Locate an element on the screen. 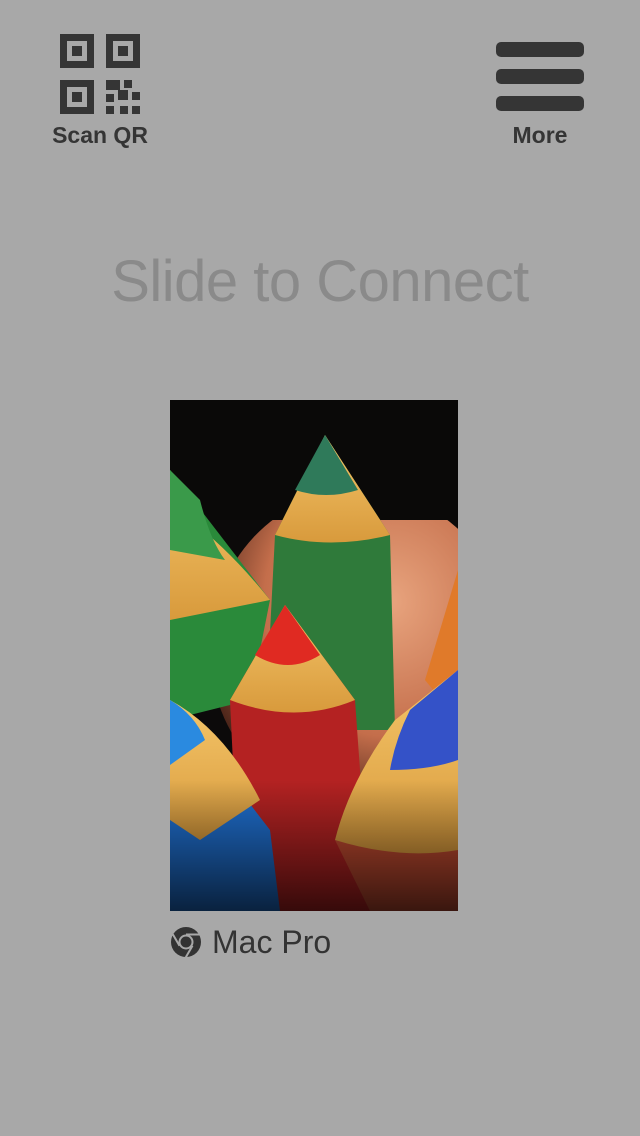 The height and width of the screenshot is (1136, 640). scan-qr-button: Scan QR is located at coordinates (100, 95).